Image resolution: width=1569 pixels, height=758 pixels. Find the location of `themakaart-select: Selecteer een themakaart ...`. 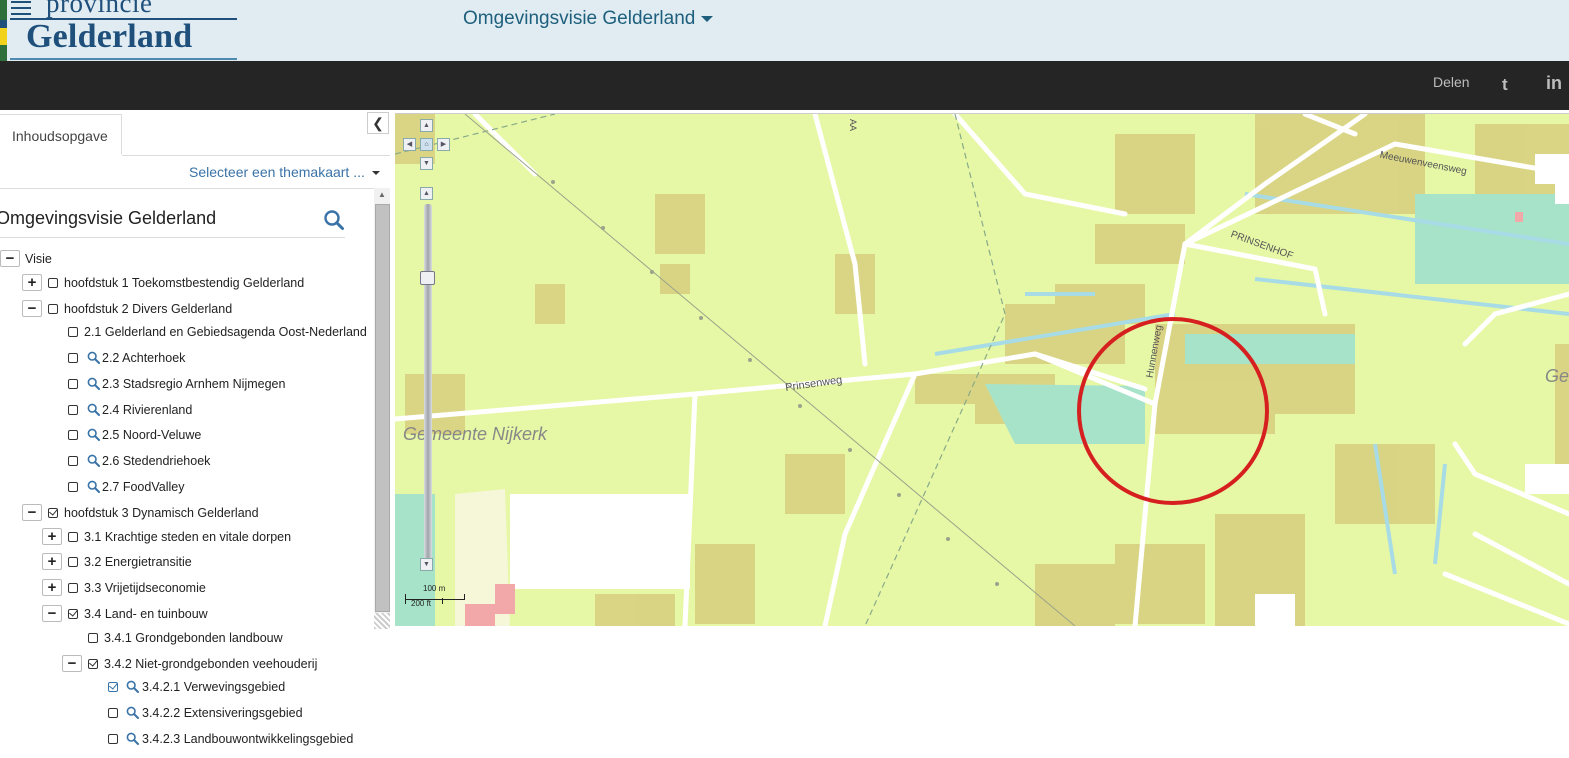

themakaart-select: Selecteer een themakaart ... is located at coordinates (284, 172).